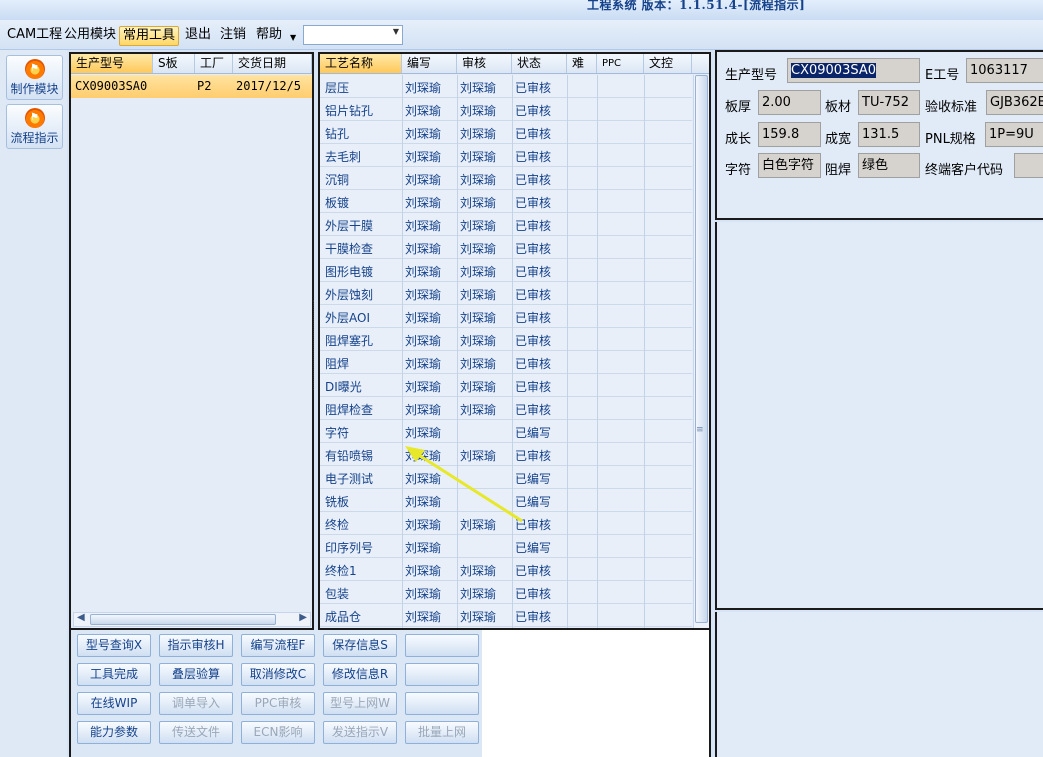  I want to click on pnl-field: 1P=9U, so click(1014, 134).